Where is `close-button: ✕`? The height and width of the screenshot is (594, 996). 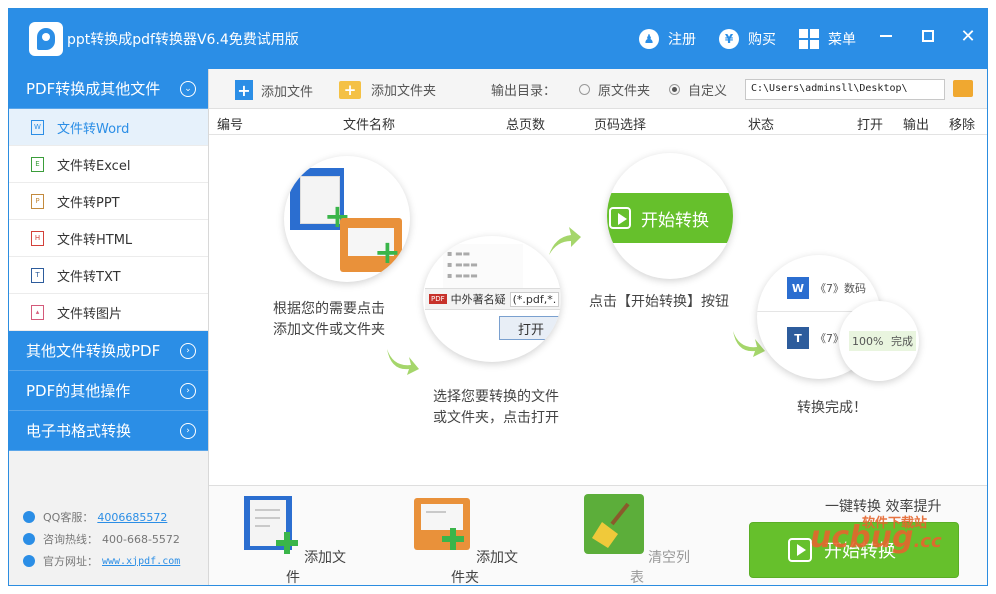
close-button: ✕ is located at coordinates (968, 36).